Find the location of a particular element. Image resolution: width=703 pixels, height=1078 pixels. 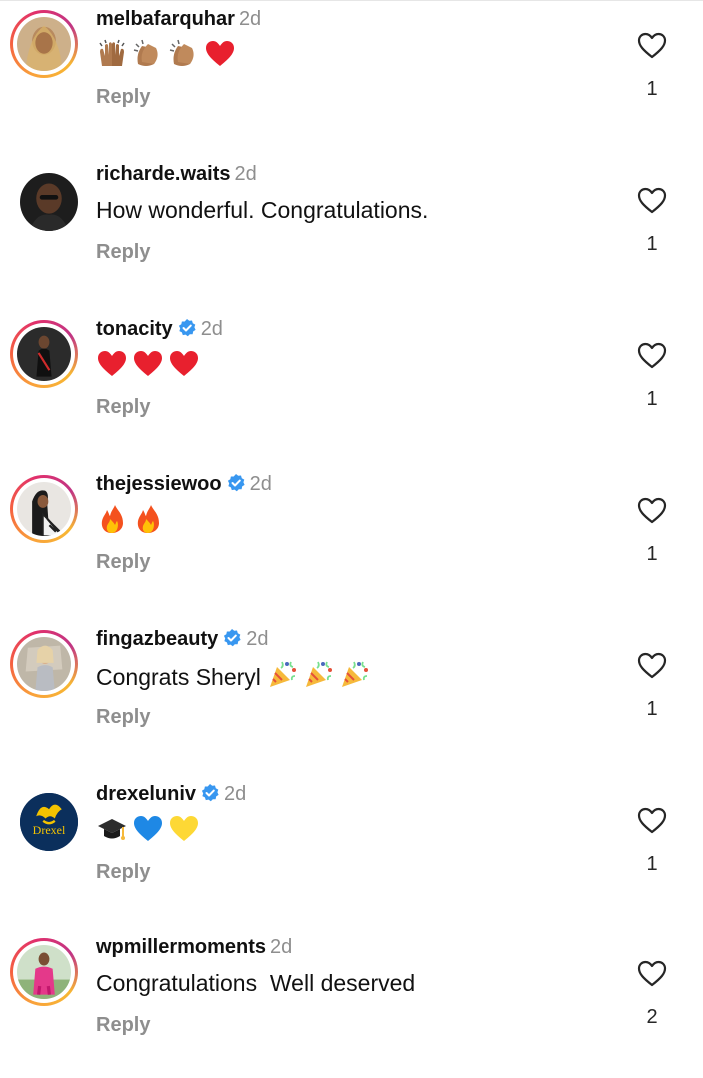

comment-meta: thejessiewoo 2d is located at coordinates (184, 484).